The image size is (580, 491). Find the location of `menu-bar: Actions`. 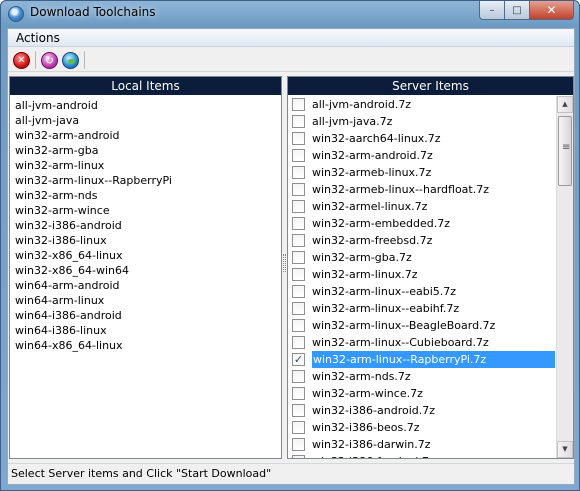

menu-bar: Actions is located at coordinates (291, 38).